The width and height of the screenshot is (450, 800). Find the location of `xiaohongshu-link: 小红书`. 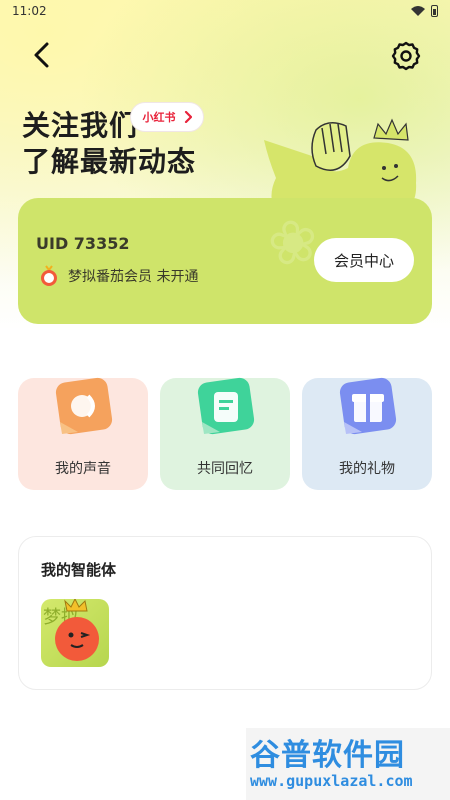

xiaohongshu-link: 小红书 is located at coordinates (167, 117).